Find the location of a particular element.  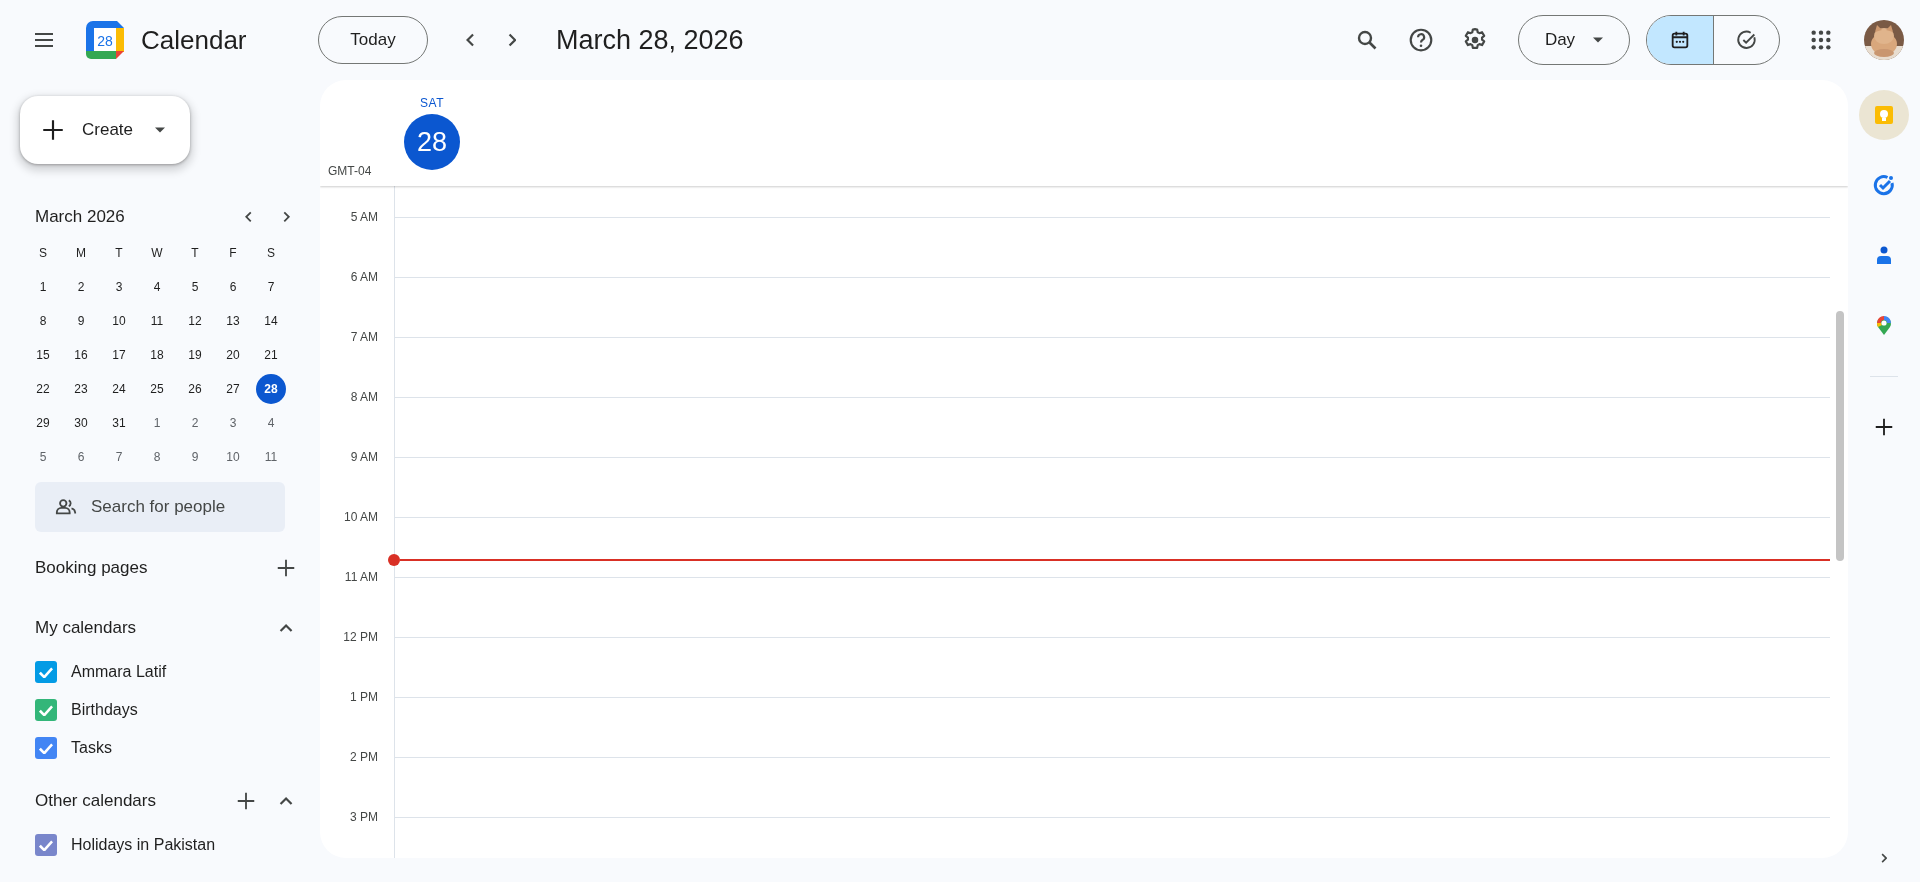

weekday-label: S is located at coordinates (43, 253).